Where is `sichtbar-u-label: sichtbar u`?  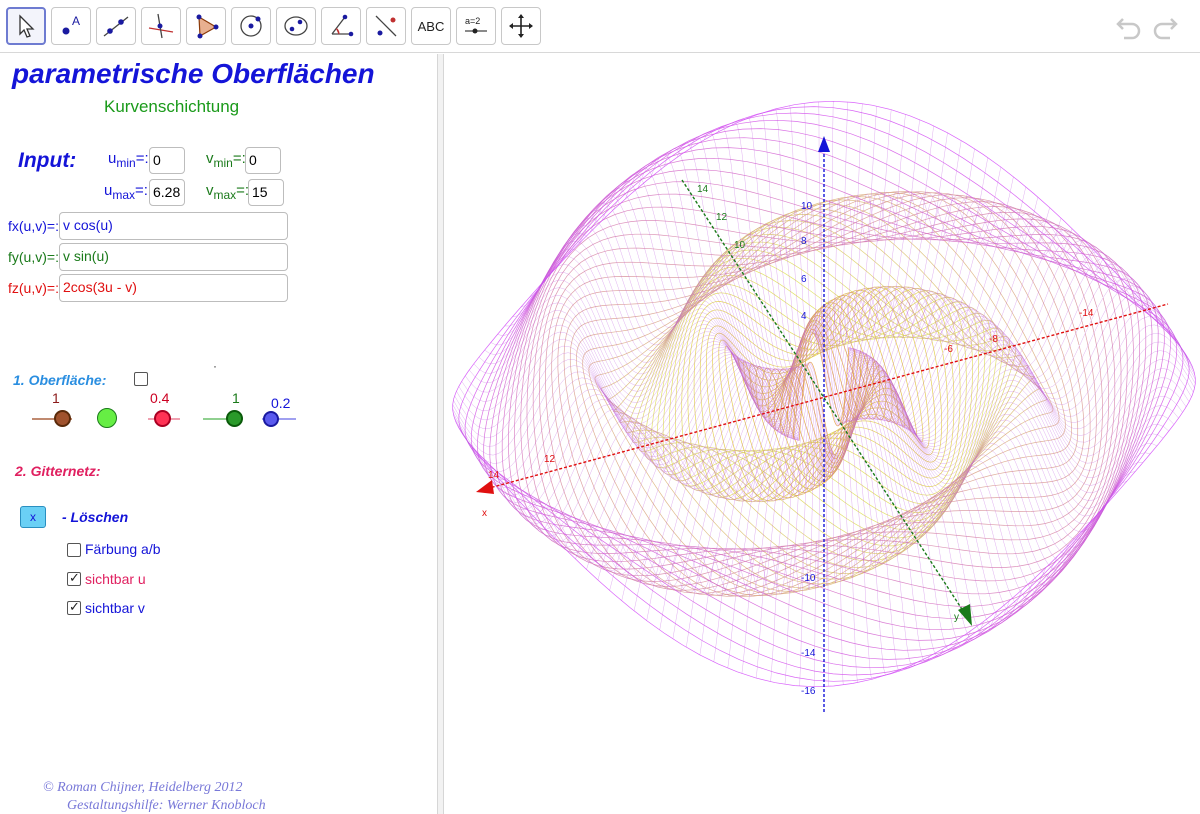
sichtbar-u-label: sichtbar u is located at coordinates (115, 579).